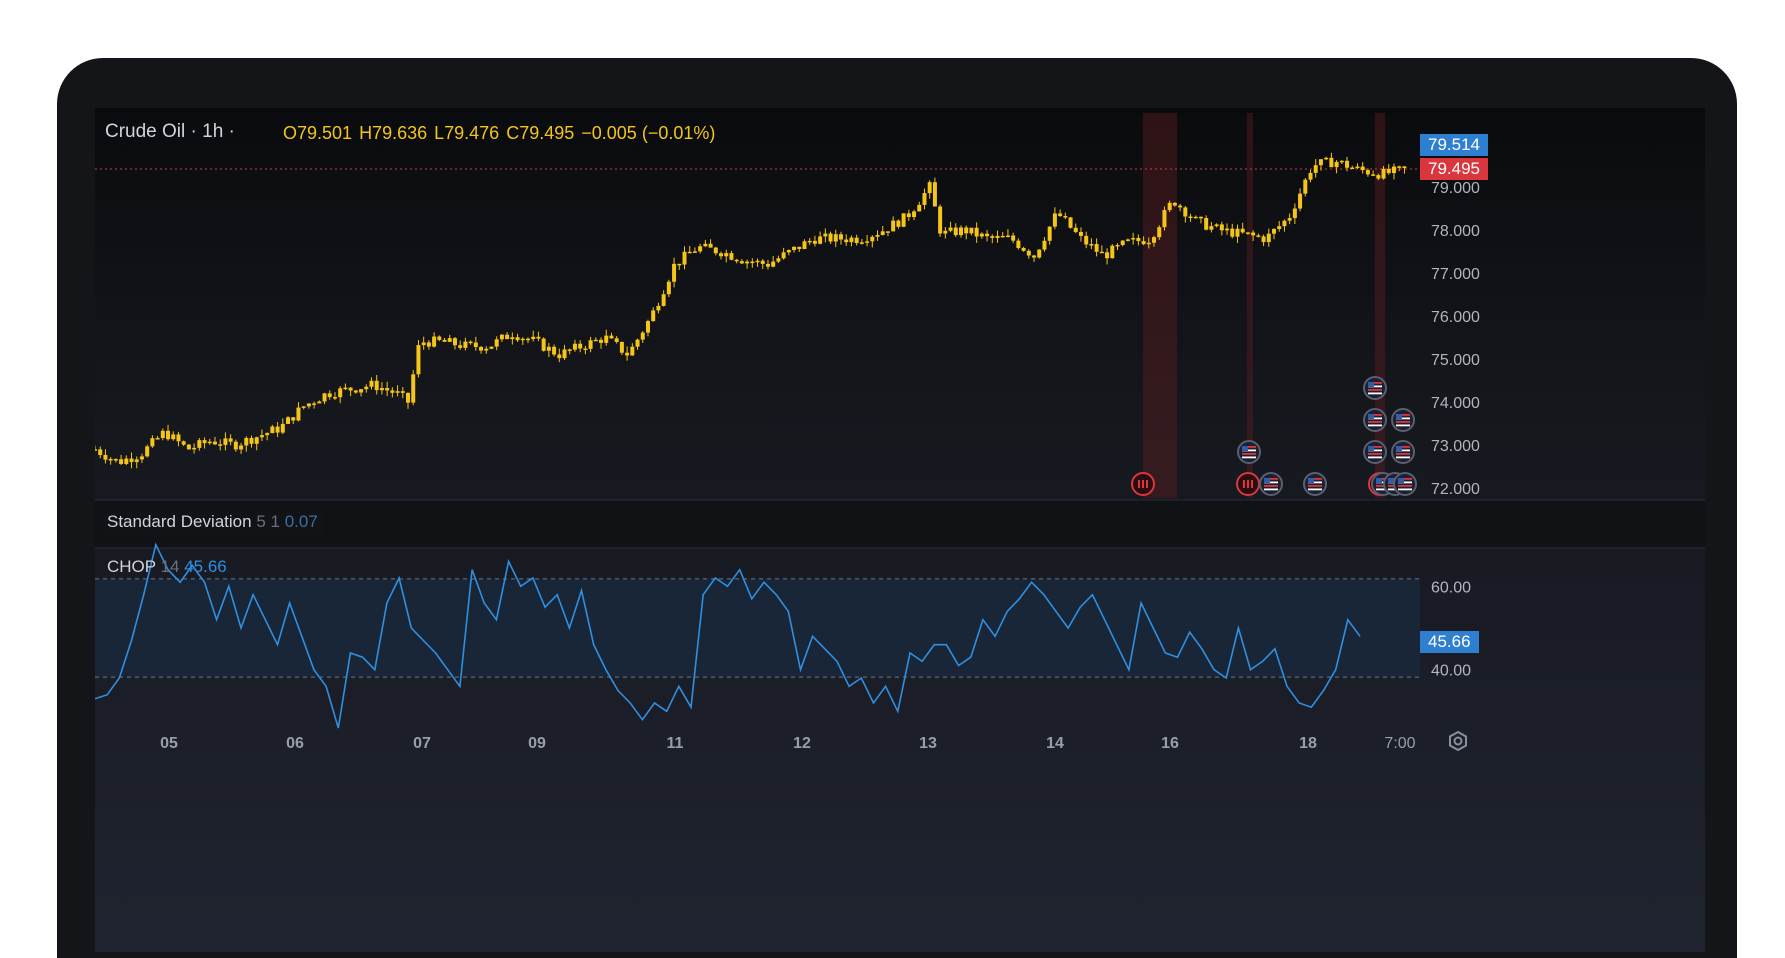  I want to click on chop-legend: CHOP 14 45.66, so click(167, 567).